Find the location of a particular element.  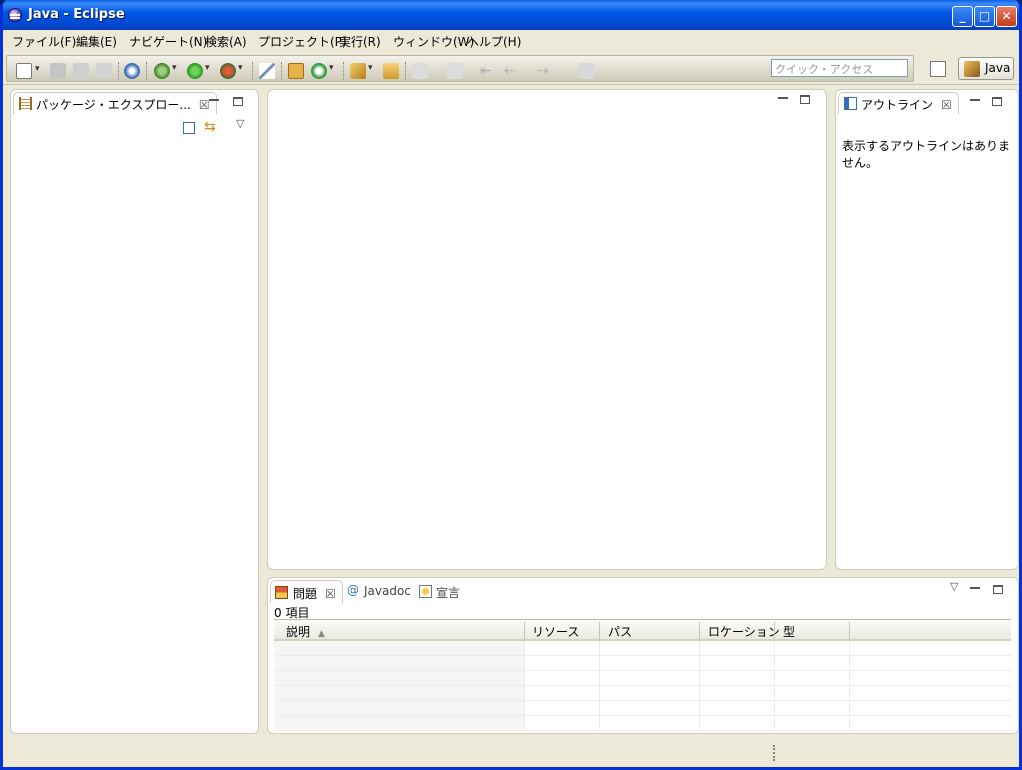

open-perspective-icon is located at coordinates (938, 69).